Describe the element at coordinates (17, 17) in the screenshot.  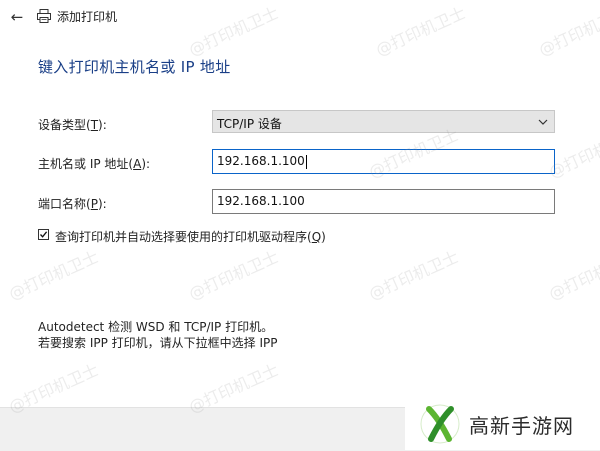
I see `back-arrow-icon: ←` at that location.